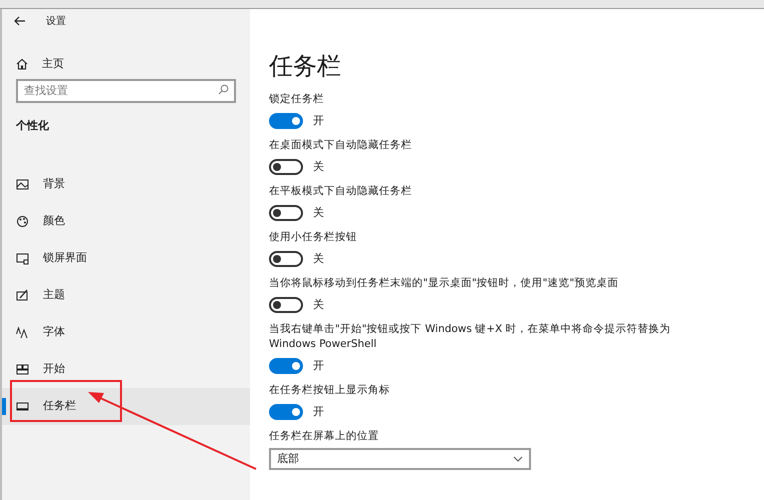 The height and width of the screenshot is (500, 764). What do you see at coordinates (4, 406) in the screenshot?
I see `selection-indicator` at bounding box center [4, 406].